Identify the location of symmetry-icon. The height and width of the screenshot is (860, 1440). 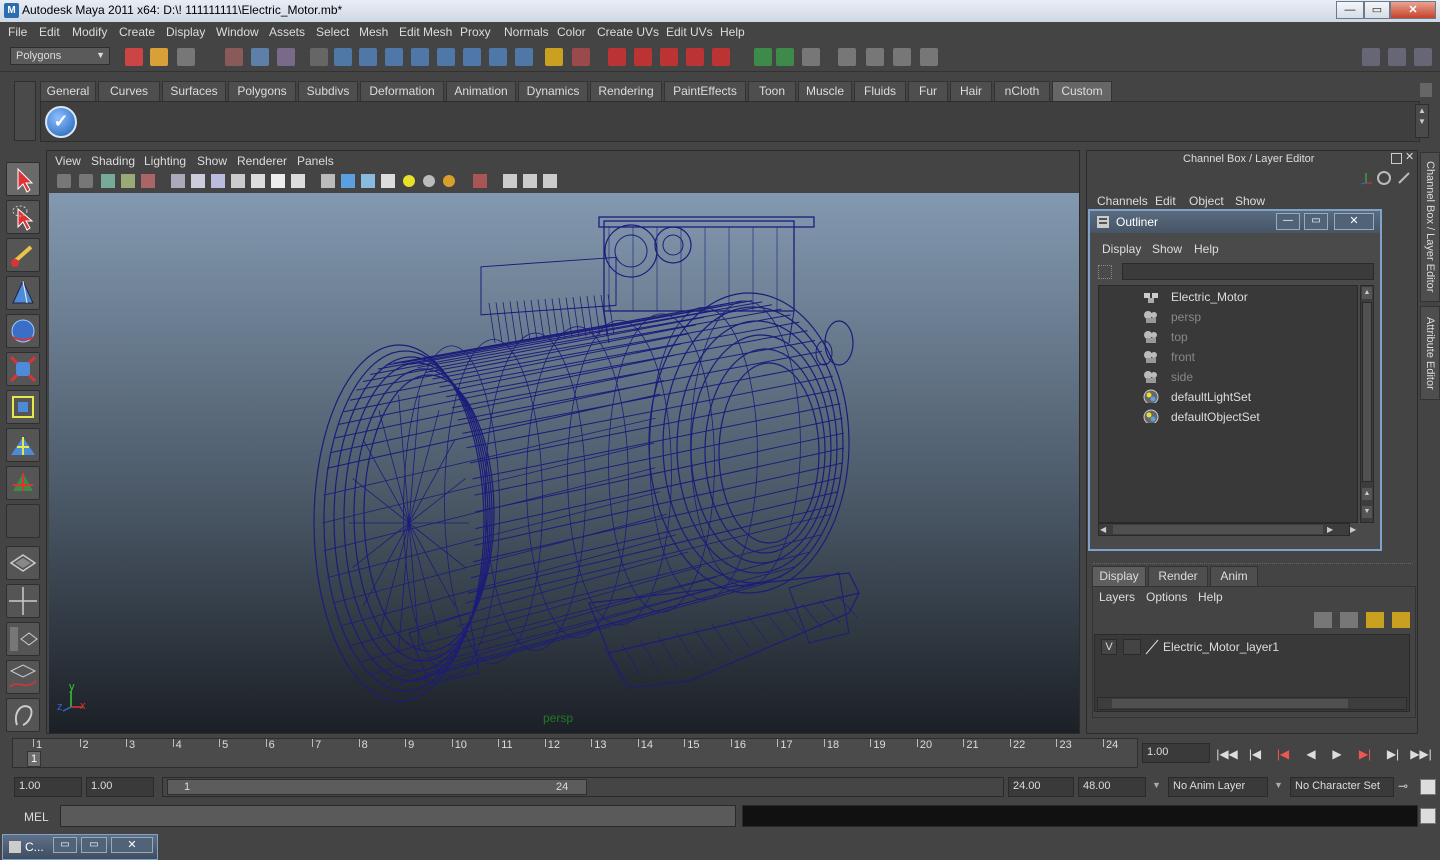
(498, 57).